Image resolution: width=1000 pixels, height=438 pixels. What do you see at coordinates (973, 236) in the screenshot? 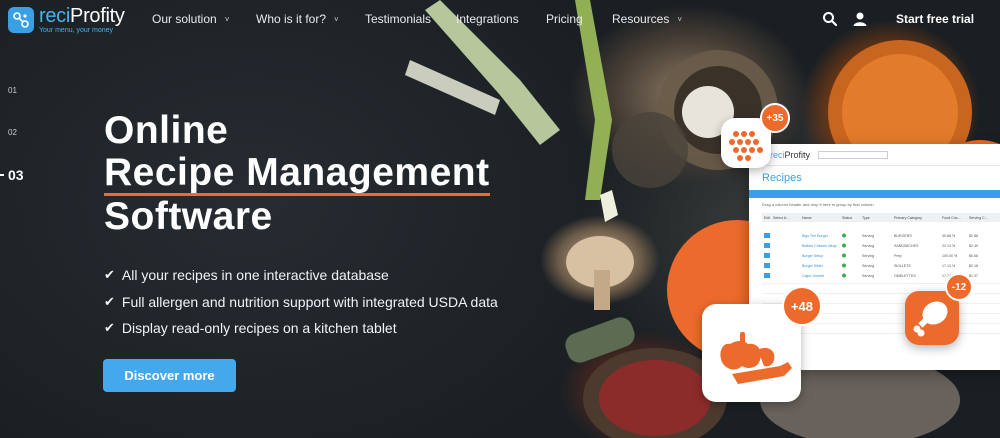
I see `table-cell: $2.88` at bounding box center [973, 236].